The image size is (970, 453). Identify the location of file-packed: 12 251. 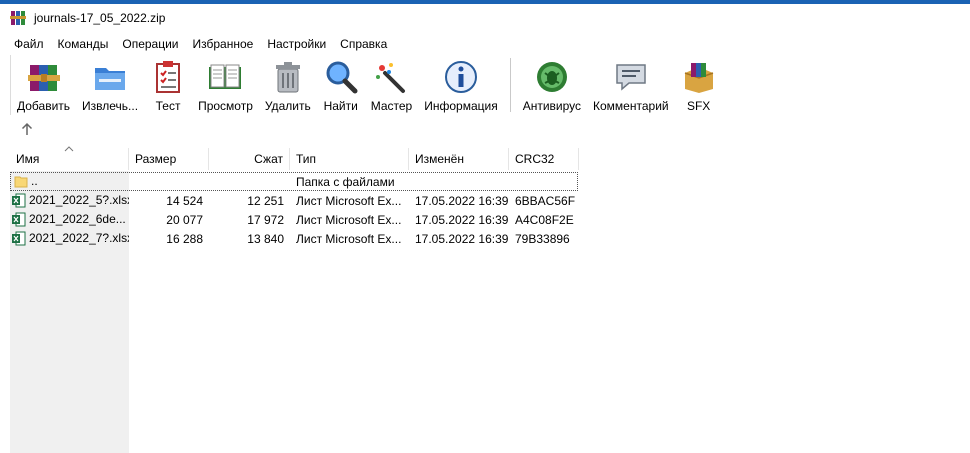
(265, 200).